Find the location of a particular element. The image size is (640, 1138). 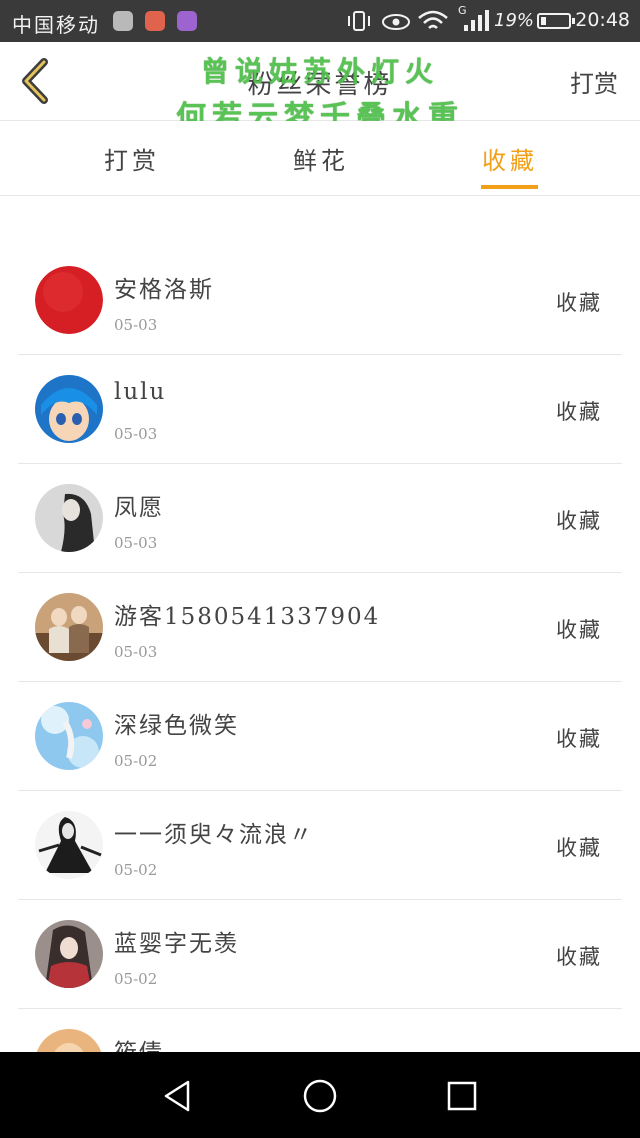

back-triangle-icon is located at coordinates (178, 1096).